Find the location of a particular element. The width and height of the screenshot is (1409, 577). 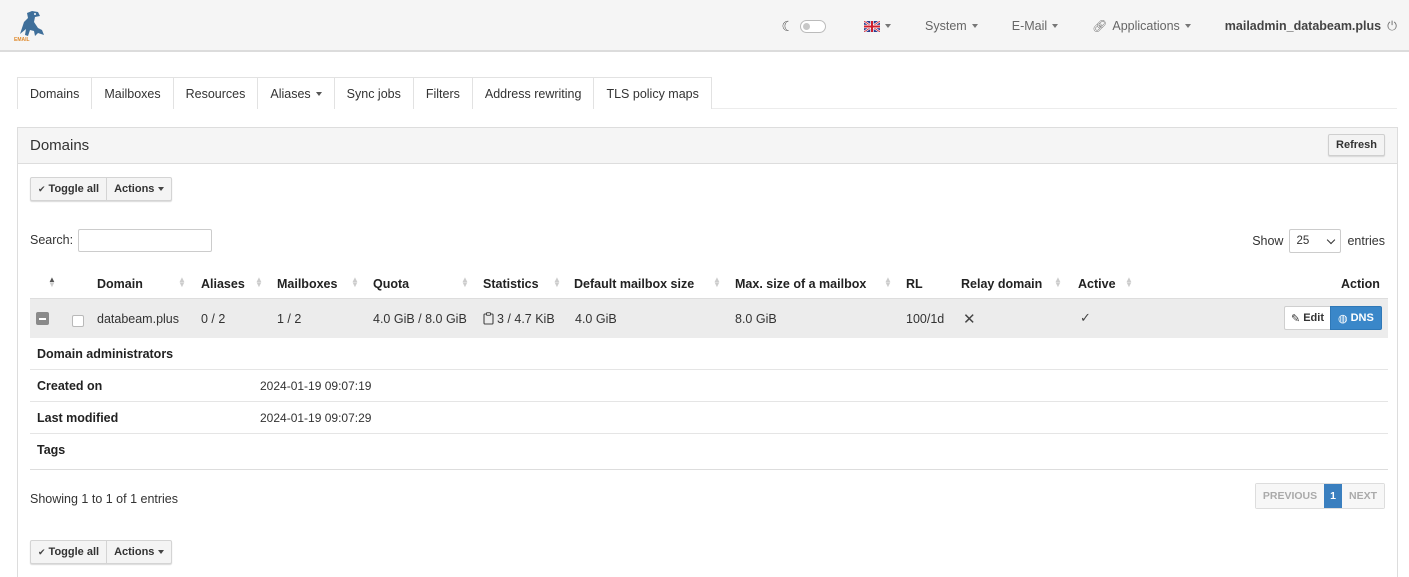

moon-icon: ☾ is located at coordinates (788, 25).